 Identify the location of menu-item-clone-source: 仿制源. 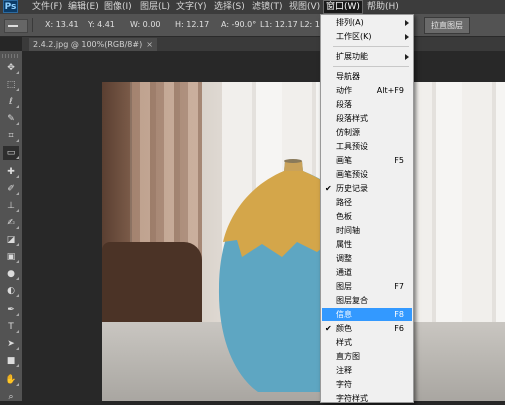
(367, 132).